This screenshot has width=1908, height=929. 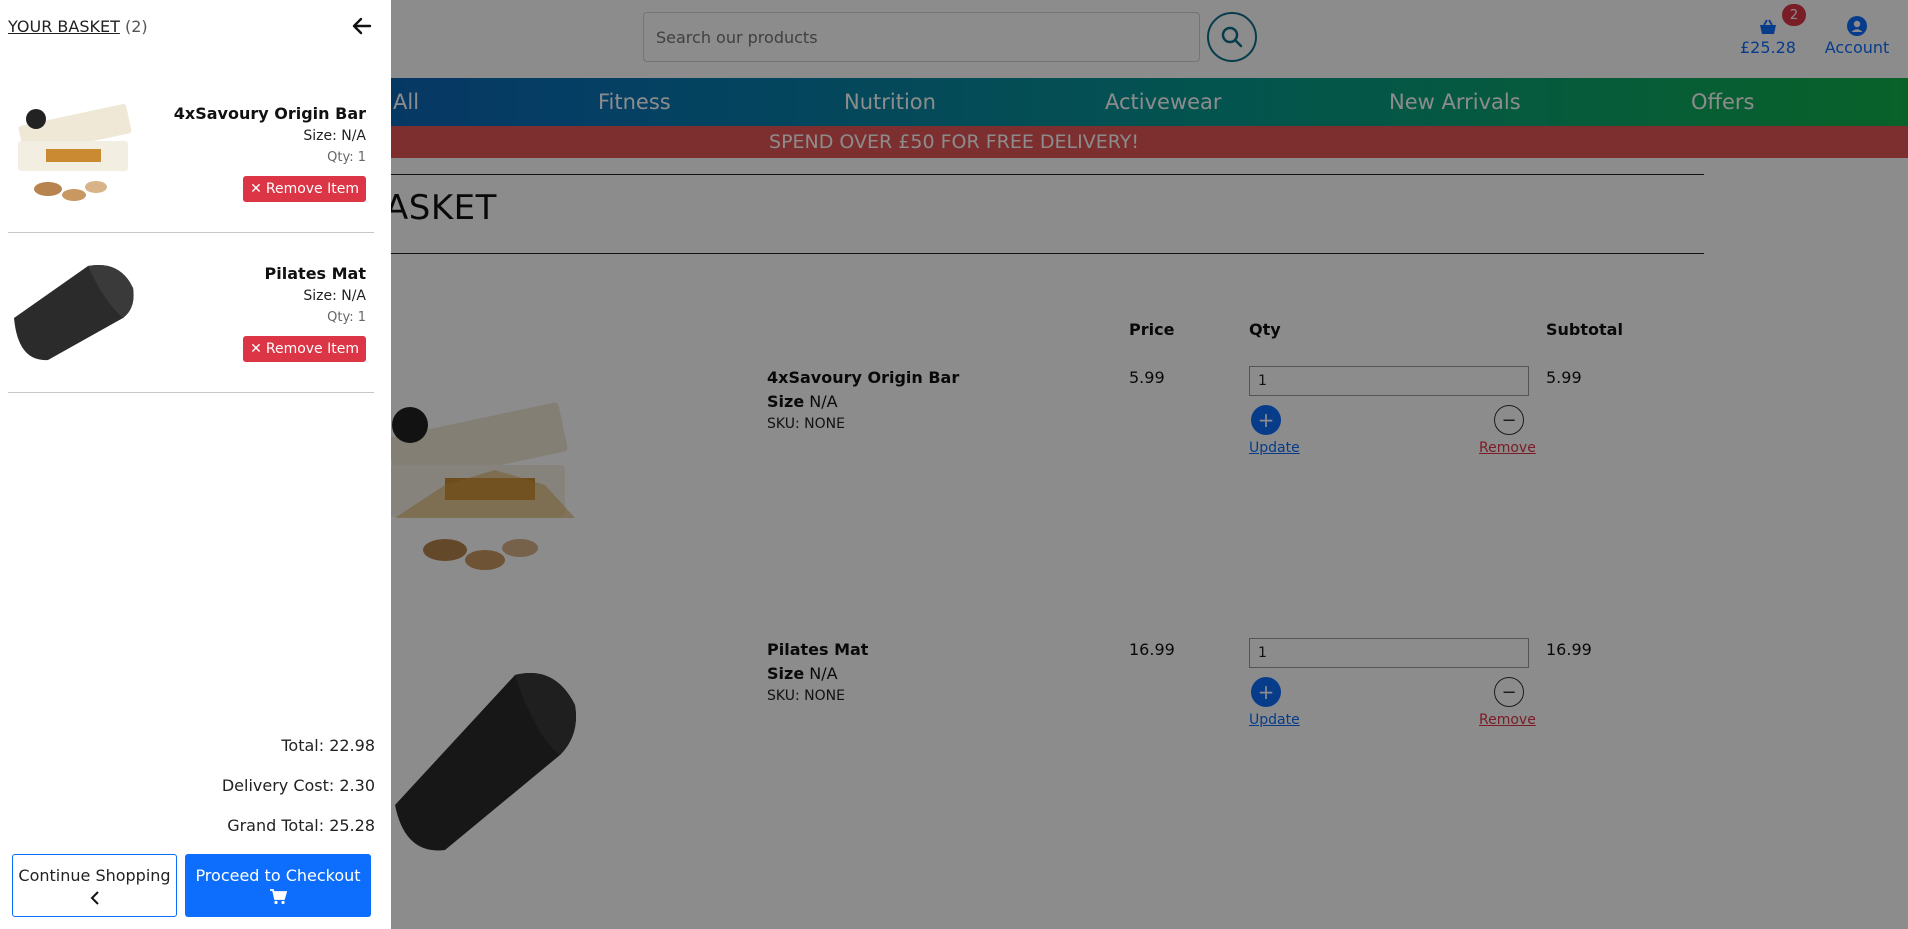 What do you see at coordinates (94, 875) in the screenshot?
I see `continue-shopping-label: Continue Shopping` at bounding box center [94, 875].